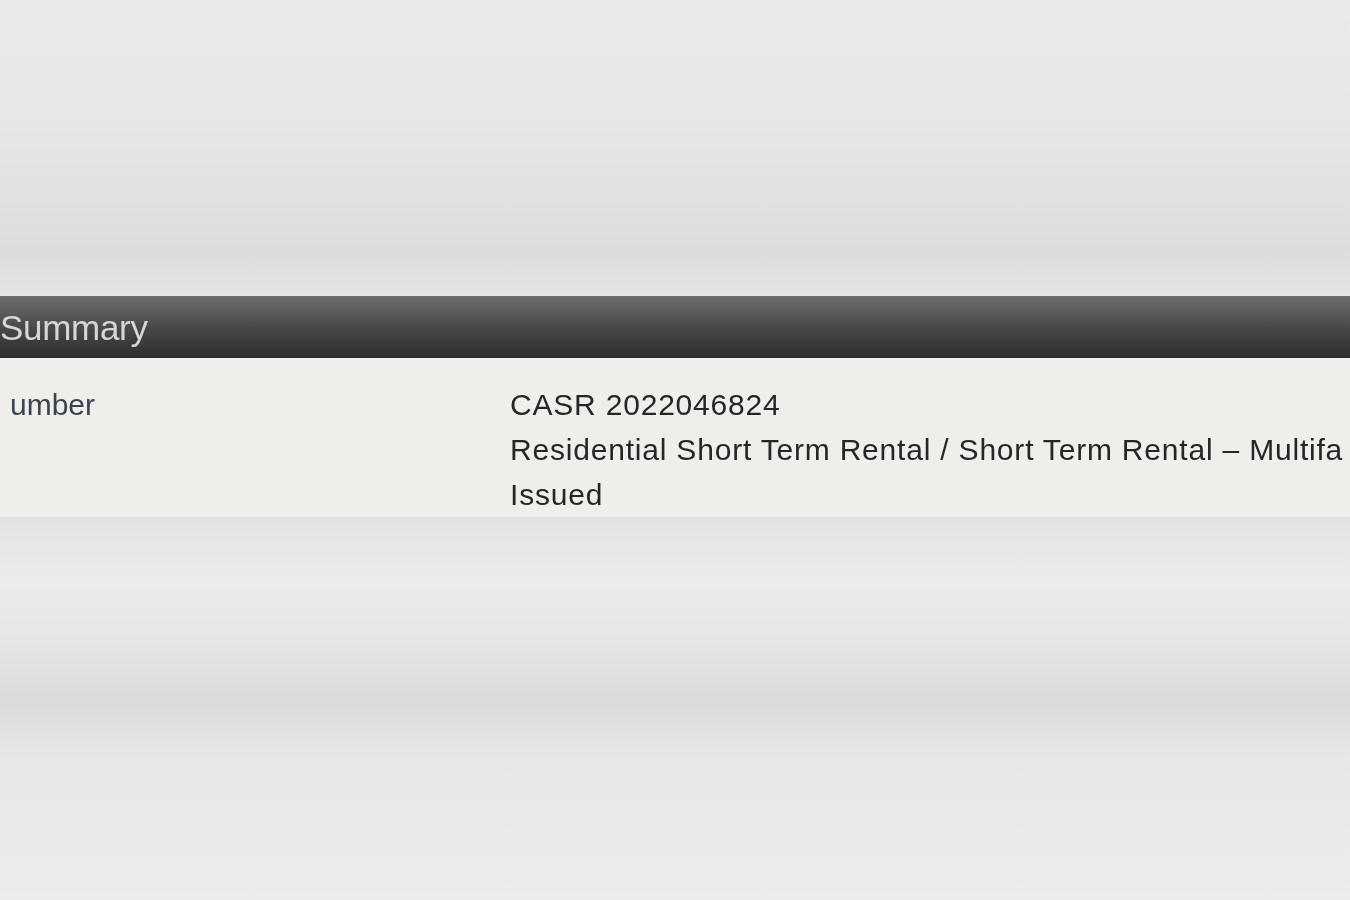  Describe the element at coordinates (927, 450) in the screenshot. I see `field-value: Residential Short Term Rental / Short Term Rental – Multifa` at that location.